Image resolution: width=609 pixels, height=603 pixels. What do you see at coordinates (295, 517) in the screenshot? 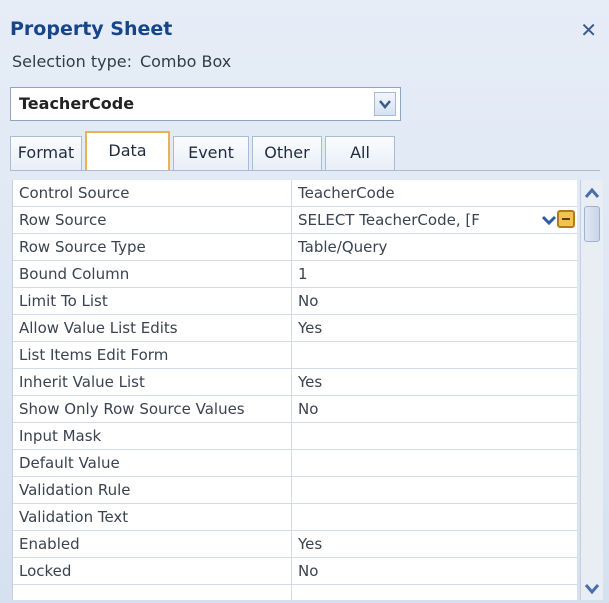
I see `property-row: Validation Text` at bounding box center [295, 517].